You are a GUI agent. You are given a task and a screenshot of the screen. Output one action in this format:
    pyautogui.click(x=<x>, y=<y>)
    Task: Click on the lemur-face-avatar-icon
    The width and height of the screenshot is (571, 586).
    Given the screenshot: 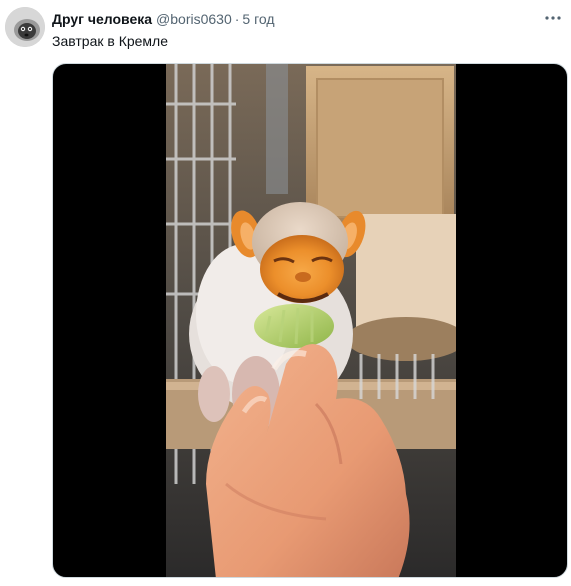 What is the action you would take?
    pyautogui.click(x=25, y=27)
    